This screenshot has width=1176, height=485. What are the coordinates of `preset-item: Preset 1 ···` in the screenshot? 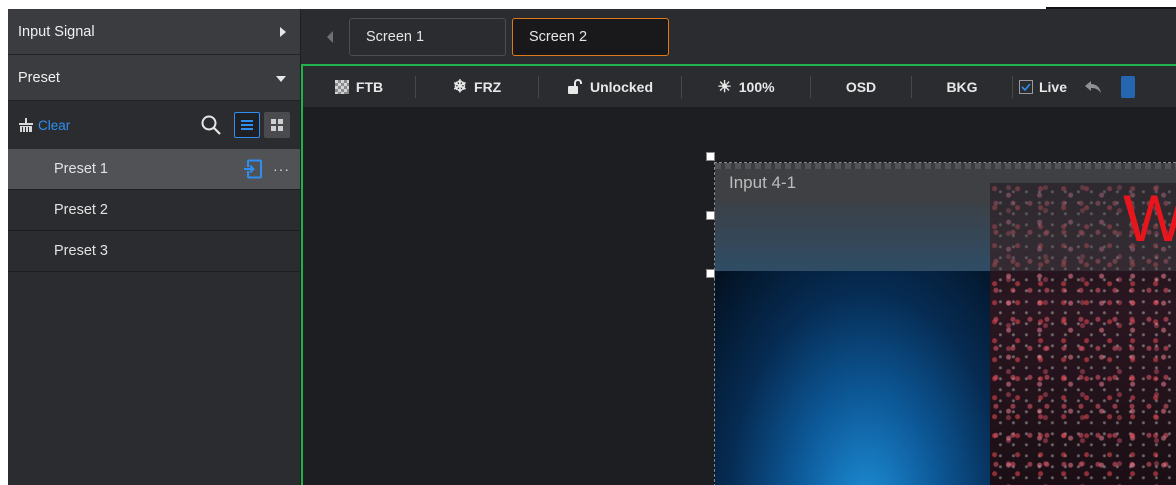 It's located at (154, 169).